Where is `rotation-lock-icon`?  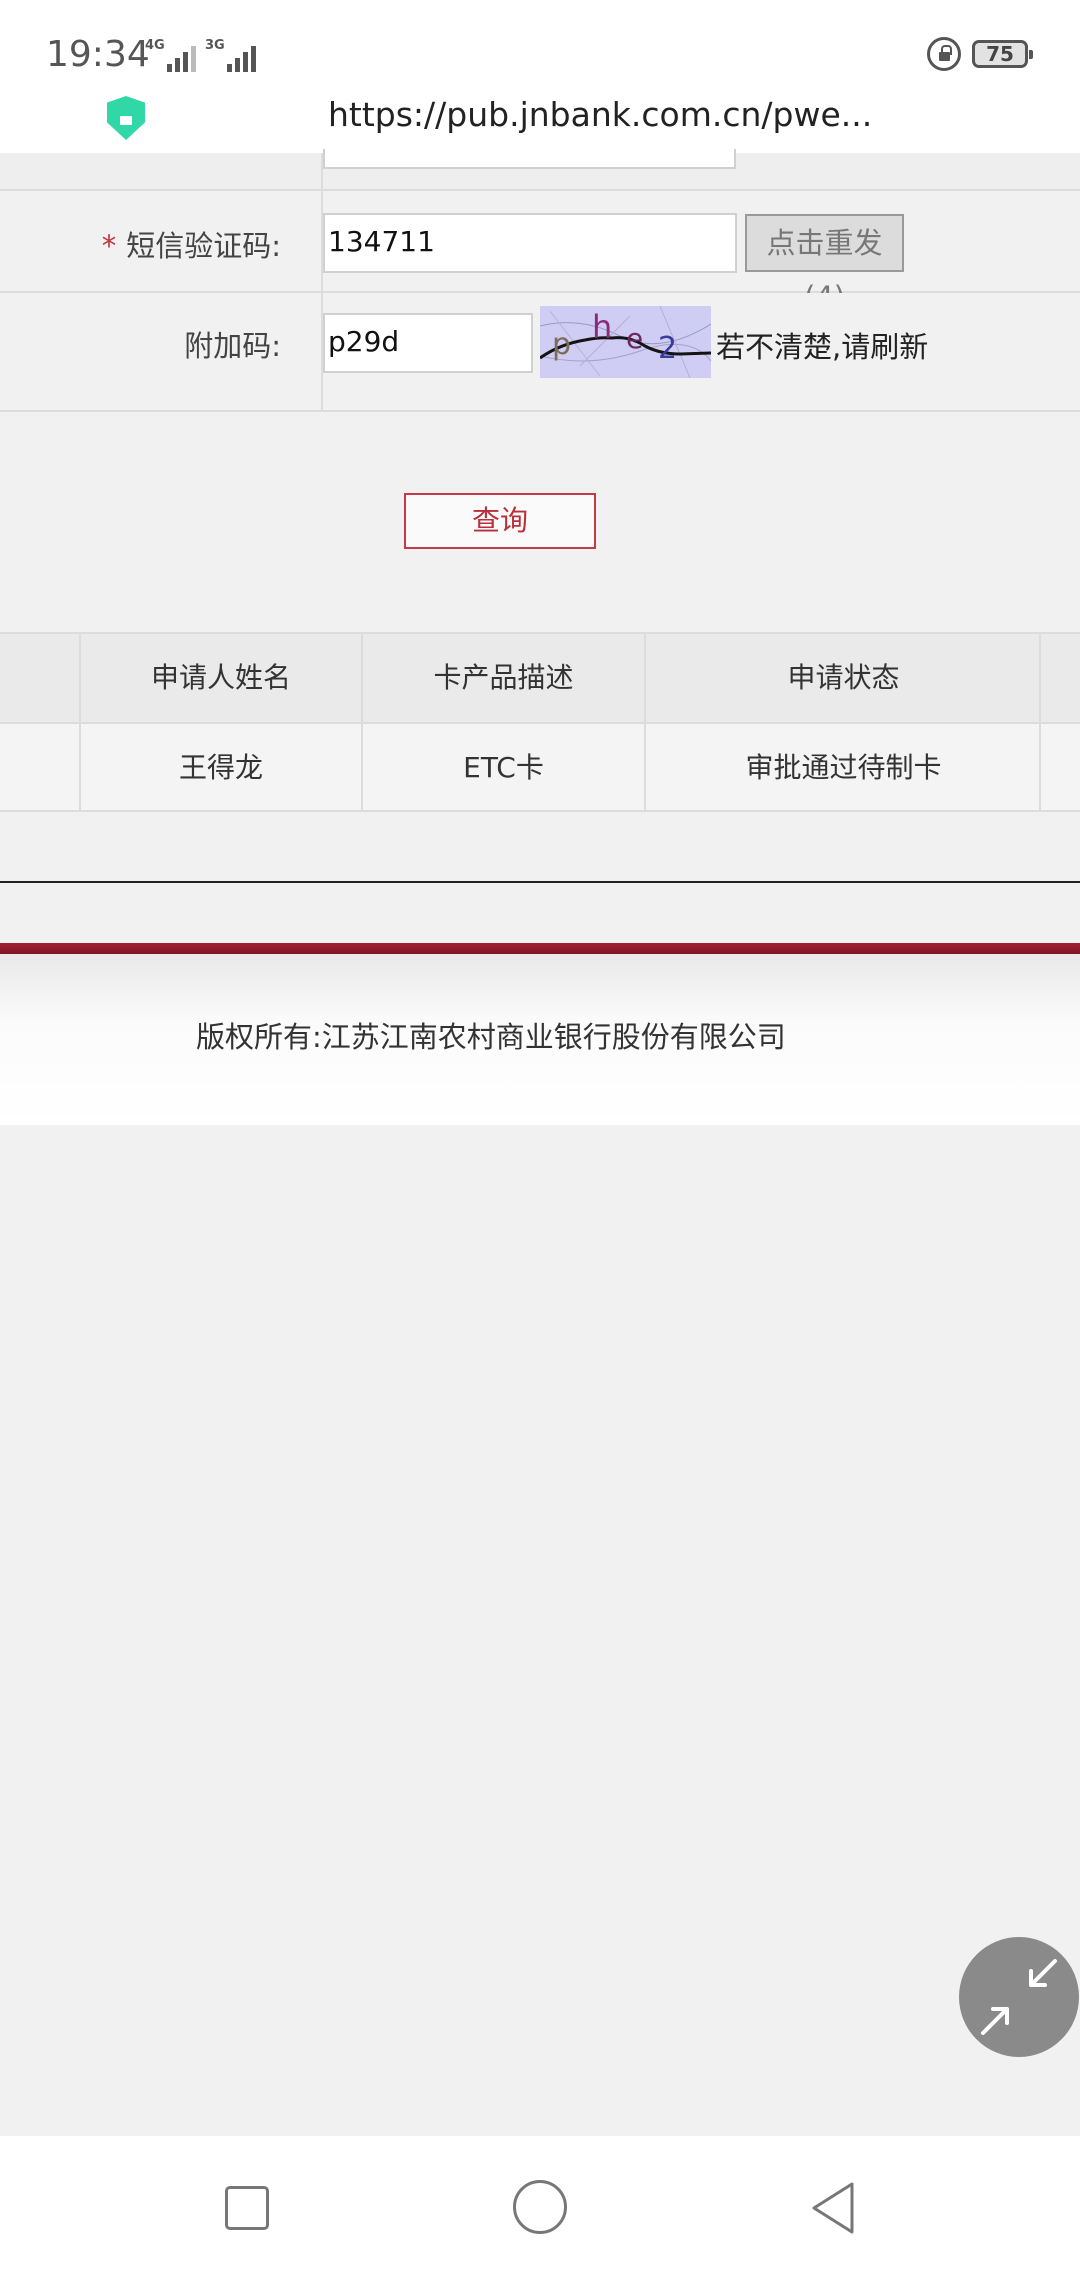
rotation-lock-icon is located at coordinates (944, 54).